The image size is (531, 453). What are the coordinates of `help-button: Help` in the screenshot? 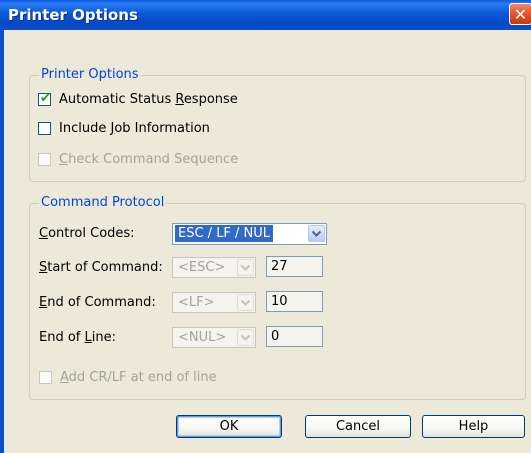 It's located at (473, 426).